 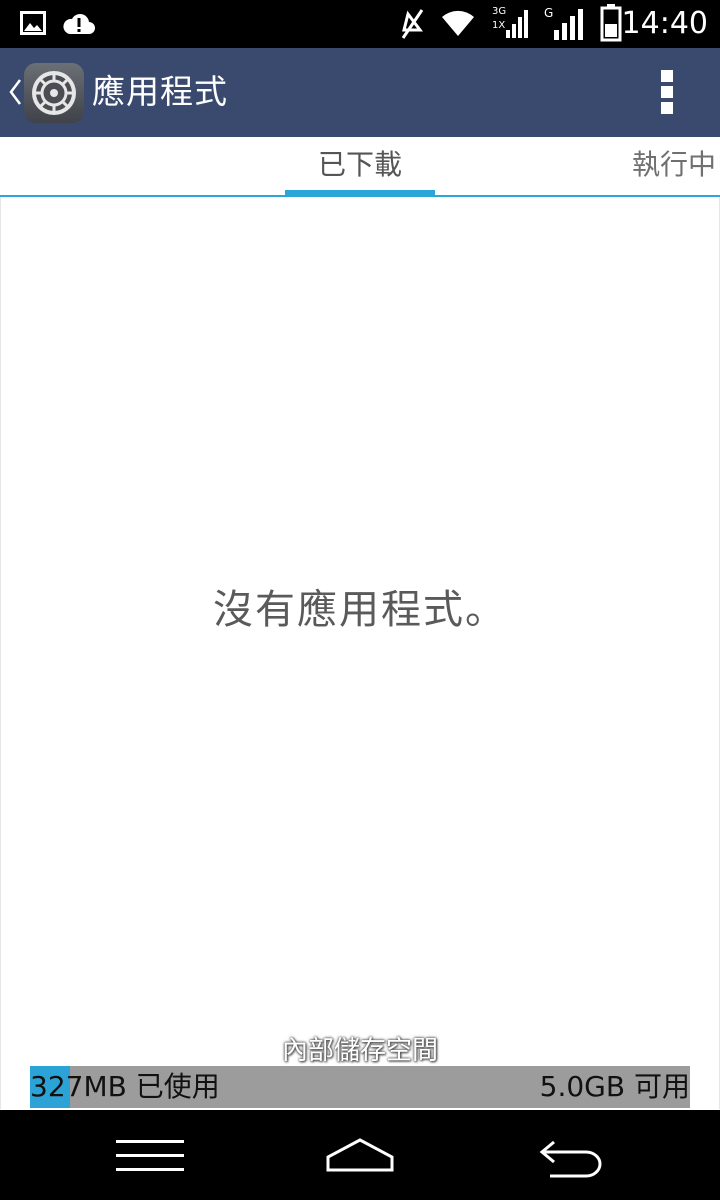 What do you see at coordinates (160, 91) in the screenshot?
I see `page-title: 應用程式` at bounding box center [160, 91].